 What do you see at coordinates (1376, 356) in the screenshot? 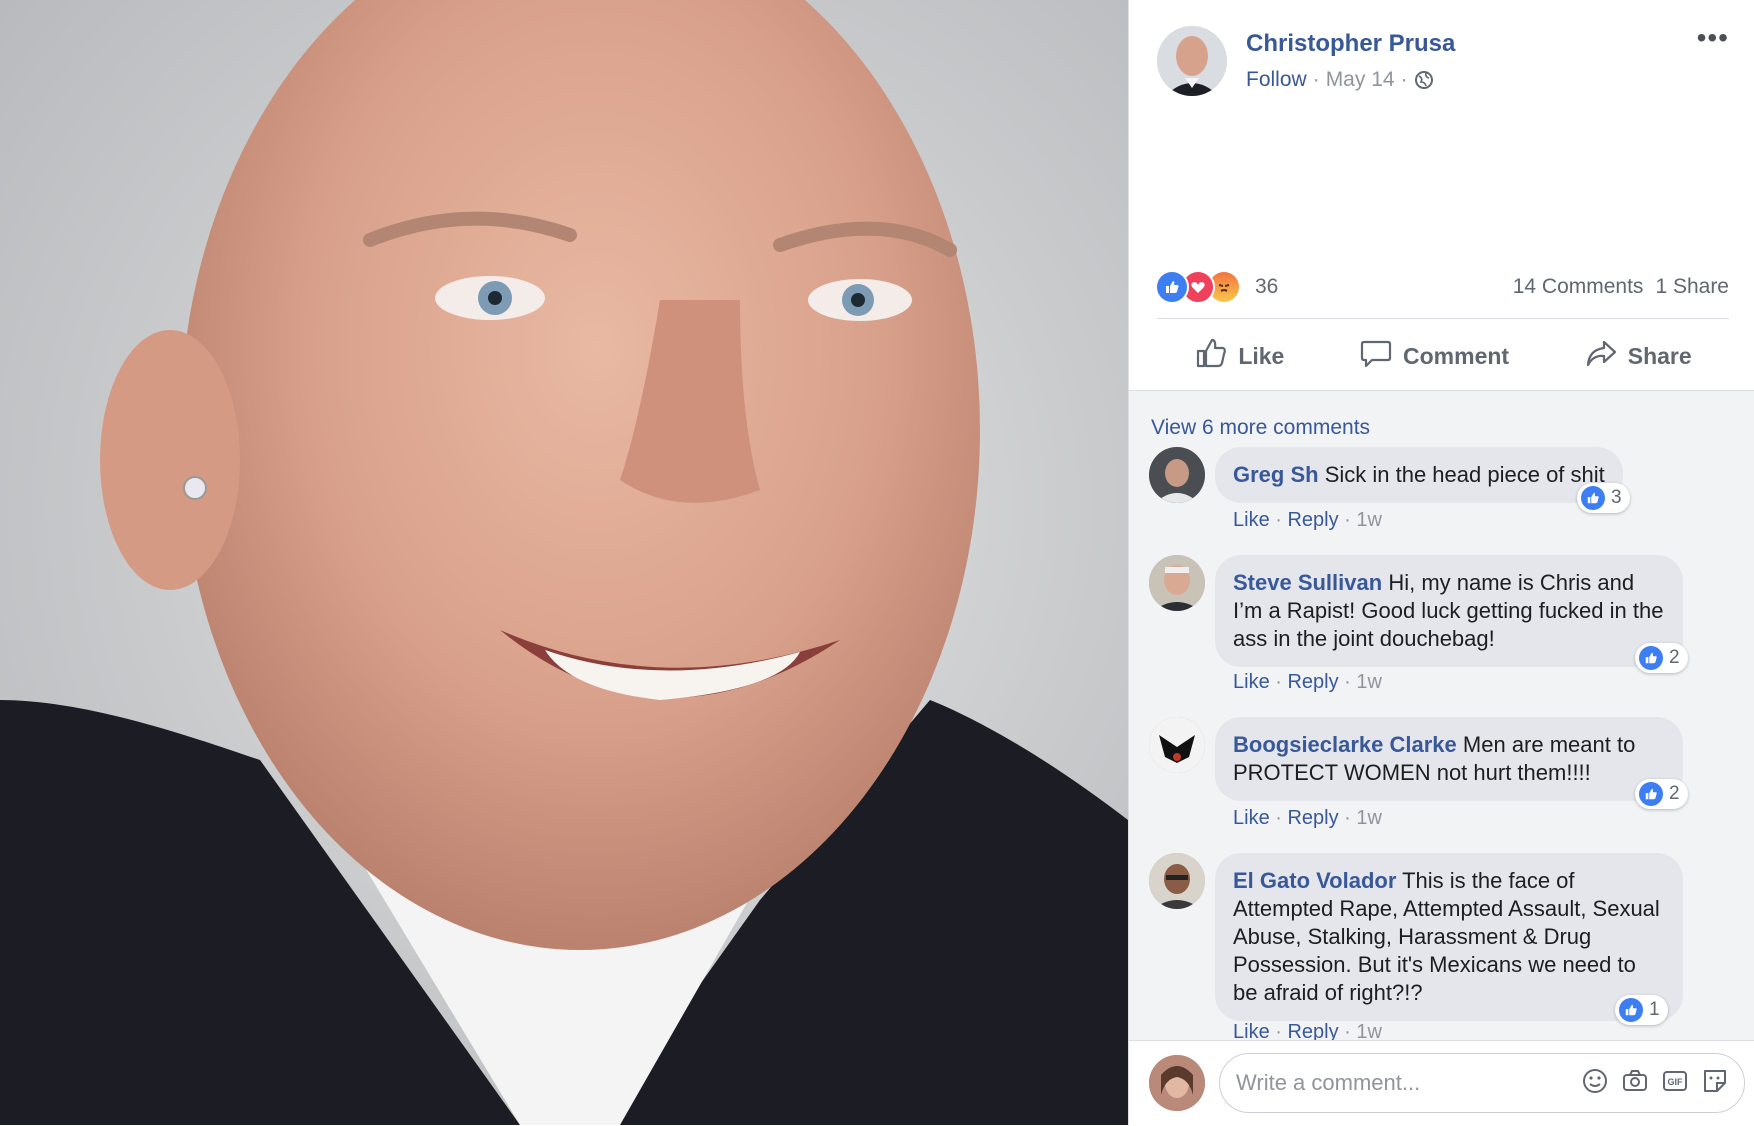
I see `speech-bubble-icon` at bounding box center [1376, 356].